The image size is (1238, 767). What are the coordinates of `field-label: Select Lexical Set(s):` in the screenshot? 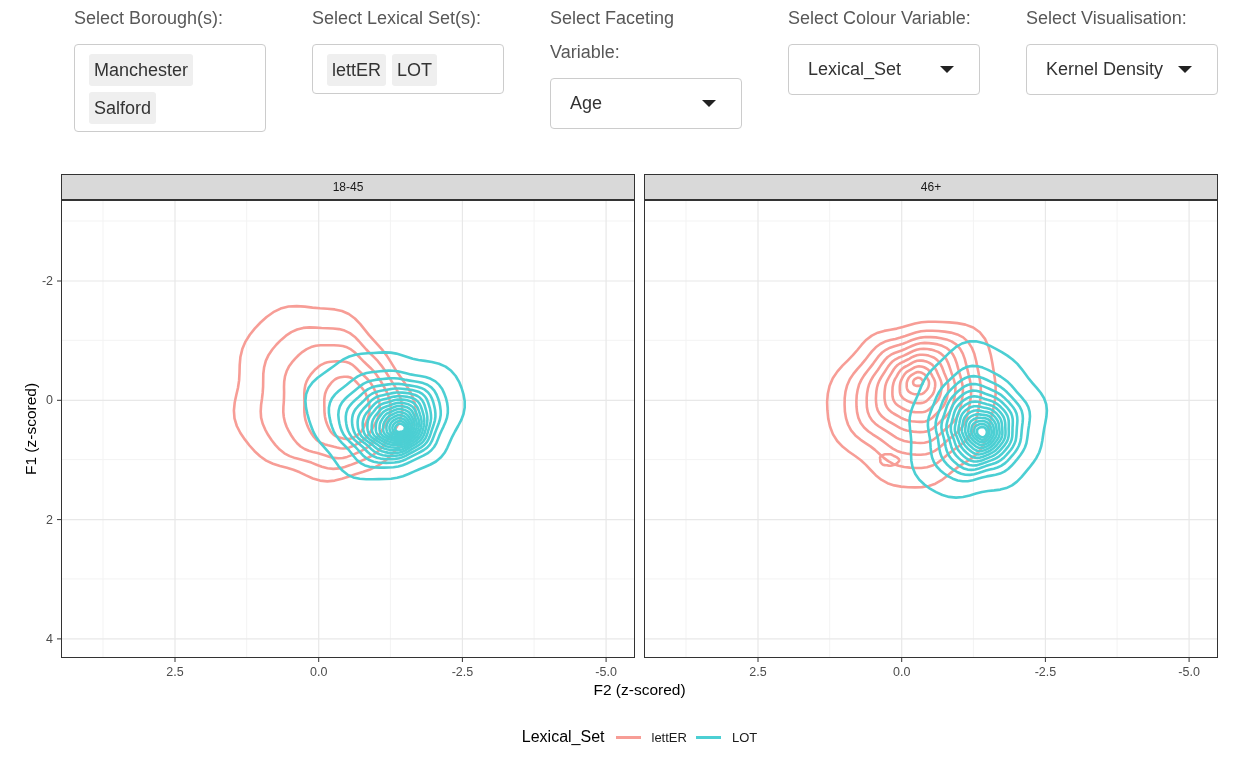 It's located at (397, 18).